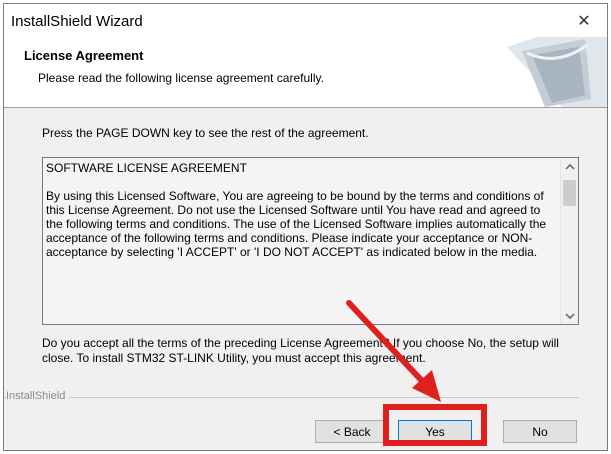 The height and width of the screenshot is (454, 611). What do you see at coordinates (77, 21) in the screenshot?
I see `window-title: InstallShield Wizard` at bounding box center [77, 21].